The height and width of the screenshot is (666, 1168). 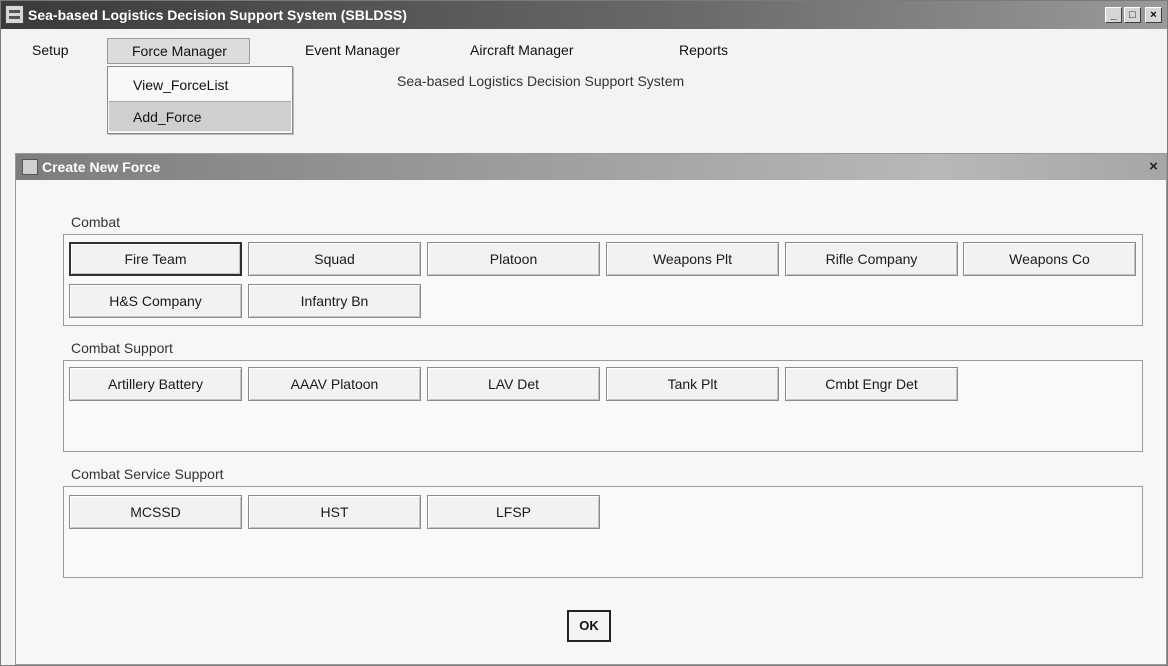 What do you see at coordinates (513, 384) in the screenshot?
I see `lav-det-button: LAV Det` at bounding box center [513, 384].